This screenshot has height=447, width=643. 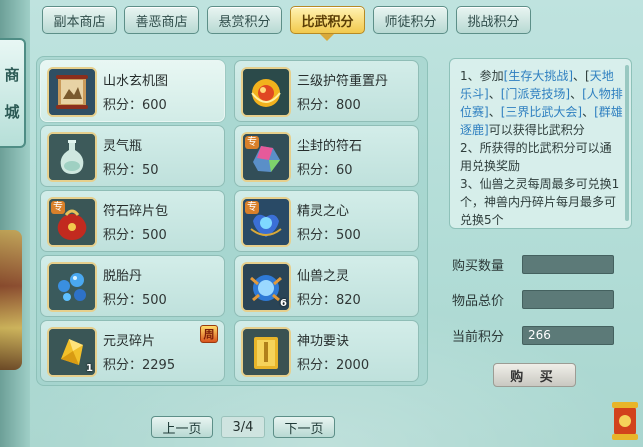 What do you see at coordinates (410, 20) in the screenshot?
I see `tab-mentor-points: 师徒积分` at bounding box center [410, 20].